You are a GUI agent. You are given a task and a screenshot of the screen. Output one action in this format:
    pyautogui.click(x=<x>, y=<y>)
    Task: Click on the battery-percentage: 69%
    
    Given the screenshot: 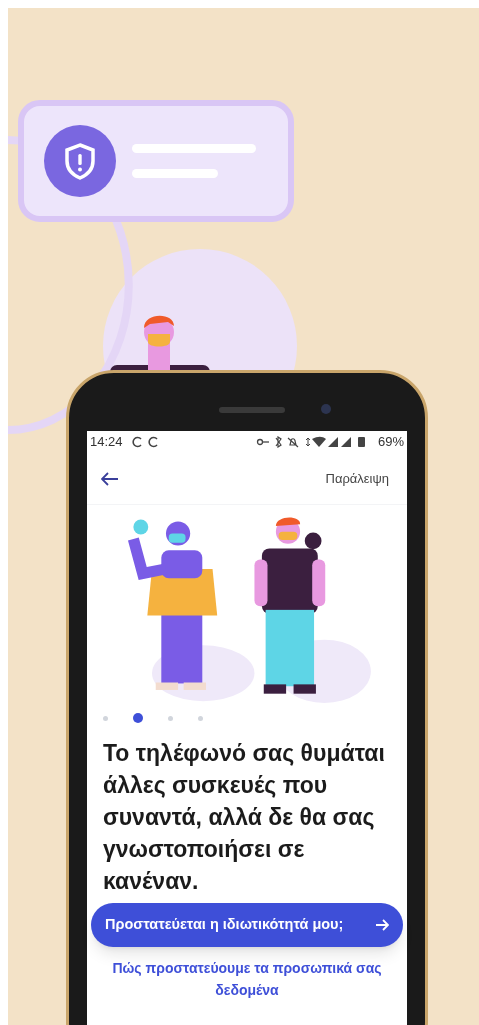 What is the action you would take?
    pyautogui.click(x=390, y=442)
    